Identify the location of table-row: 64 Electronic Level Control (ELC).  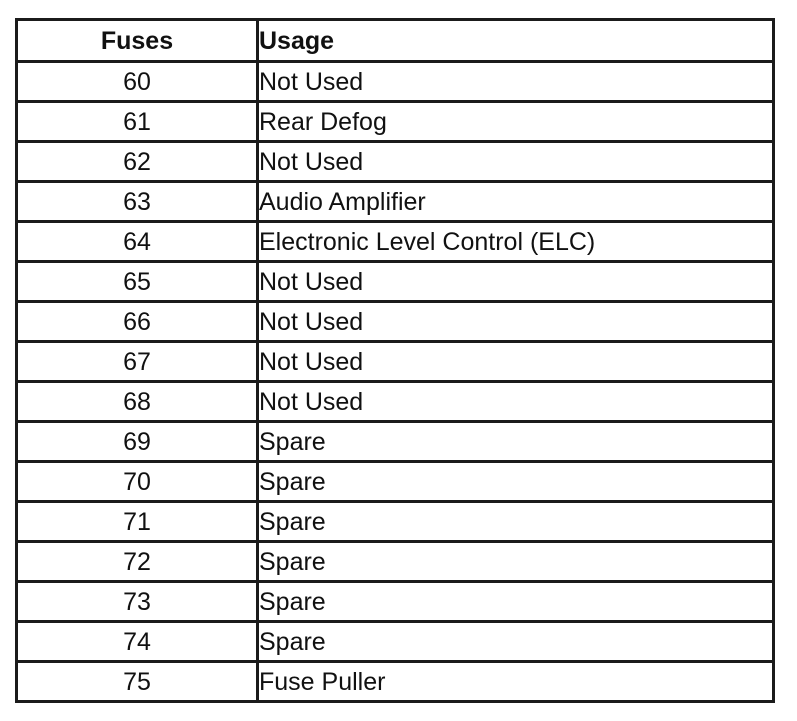
(395, 241).